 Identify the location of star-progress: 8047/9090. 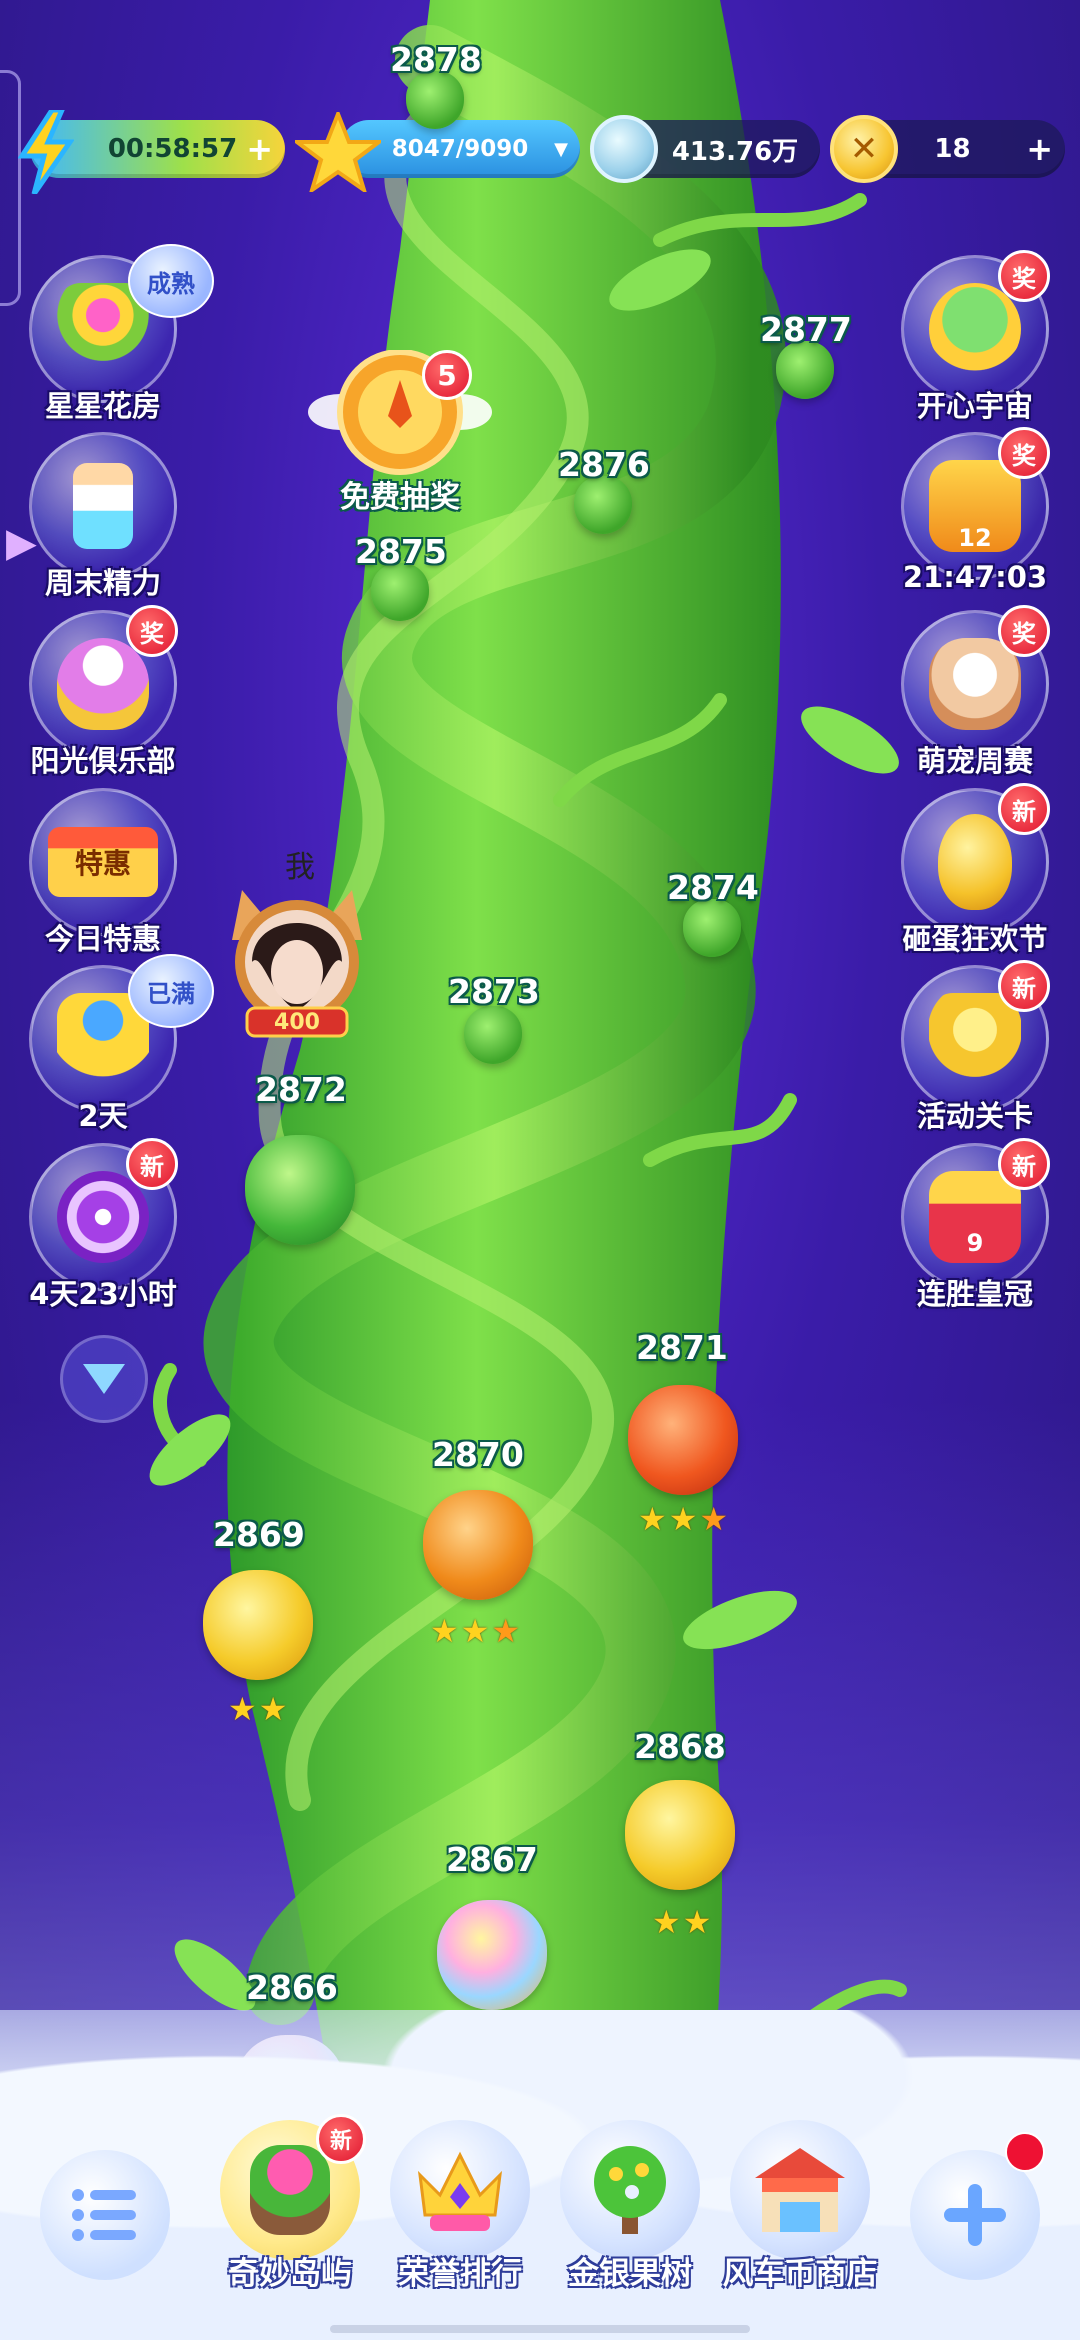
(460, 149).